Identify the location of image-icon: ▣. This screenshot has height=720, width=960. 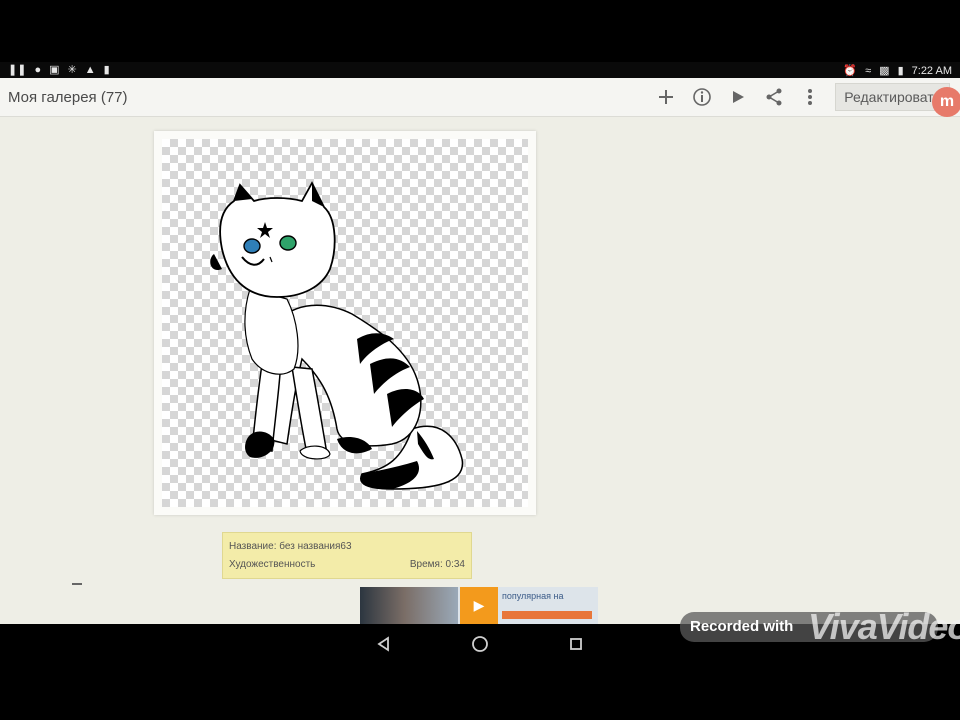
(54, 70).